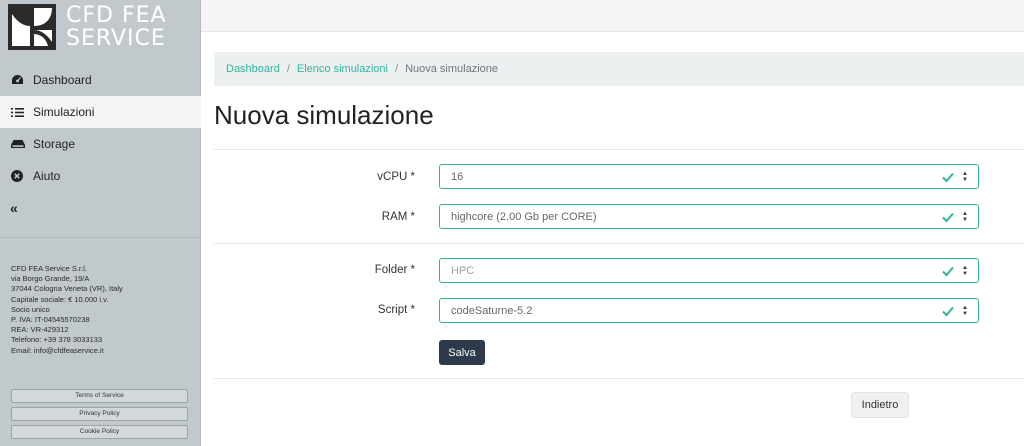  What do you see at coordinates (709, 216) in the screenshot?
I see `ram-select: highcore (2.00 Gb per CORE) ▲ ▼` at bounding box center [709, 216].